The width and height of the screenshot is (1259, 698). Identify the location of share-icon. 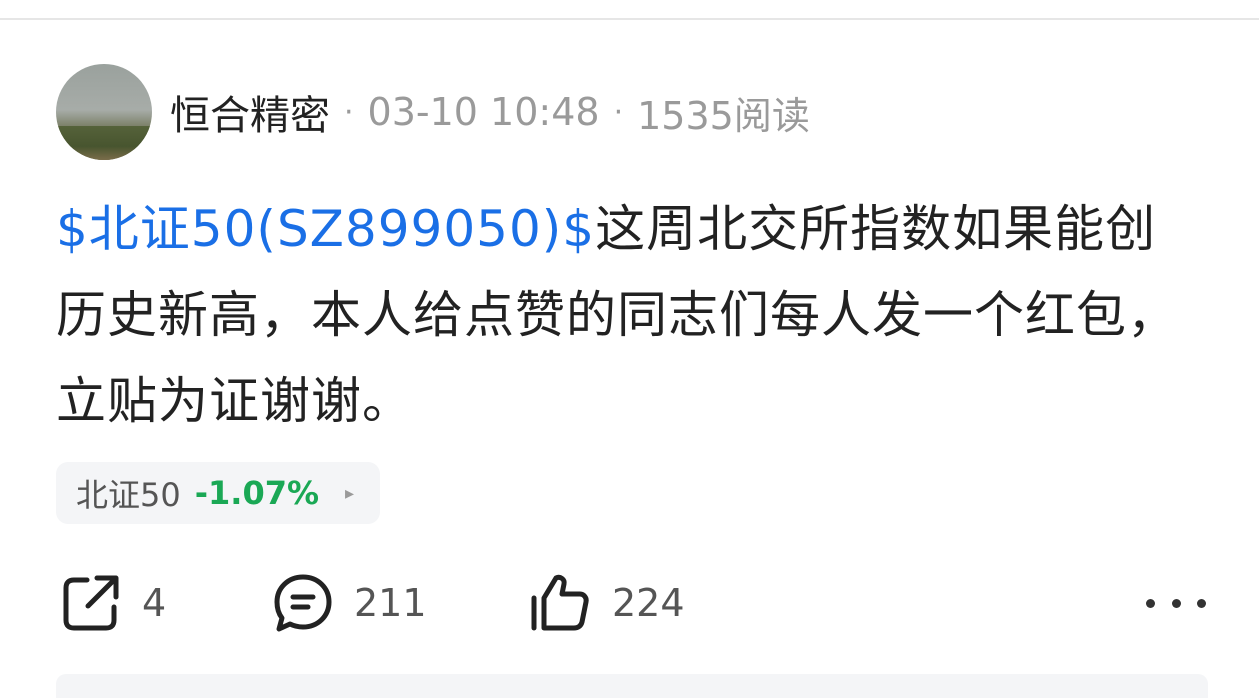
(91, 603).